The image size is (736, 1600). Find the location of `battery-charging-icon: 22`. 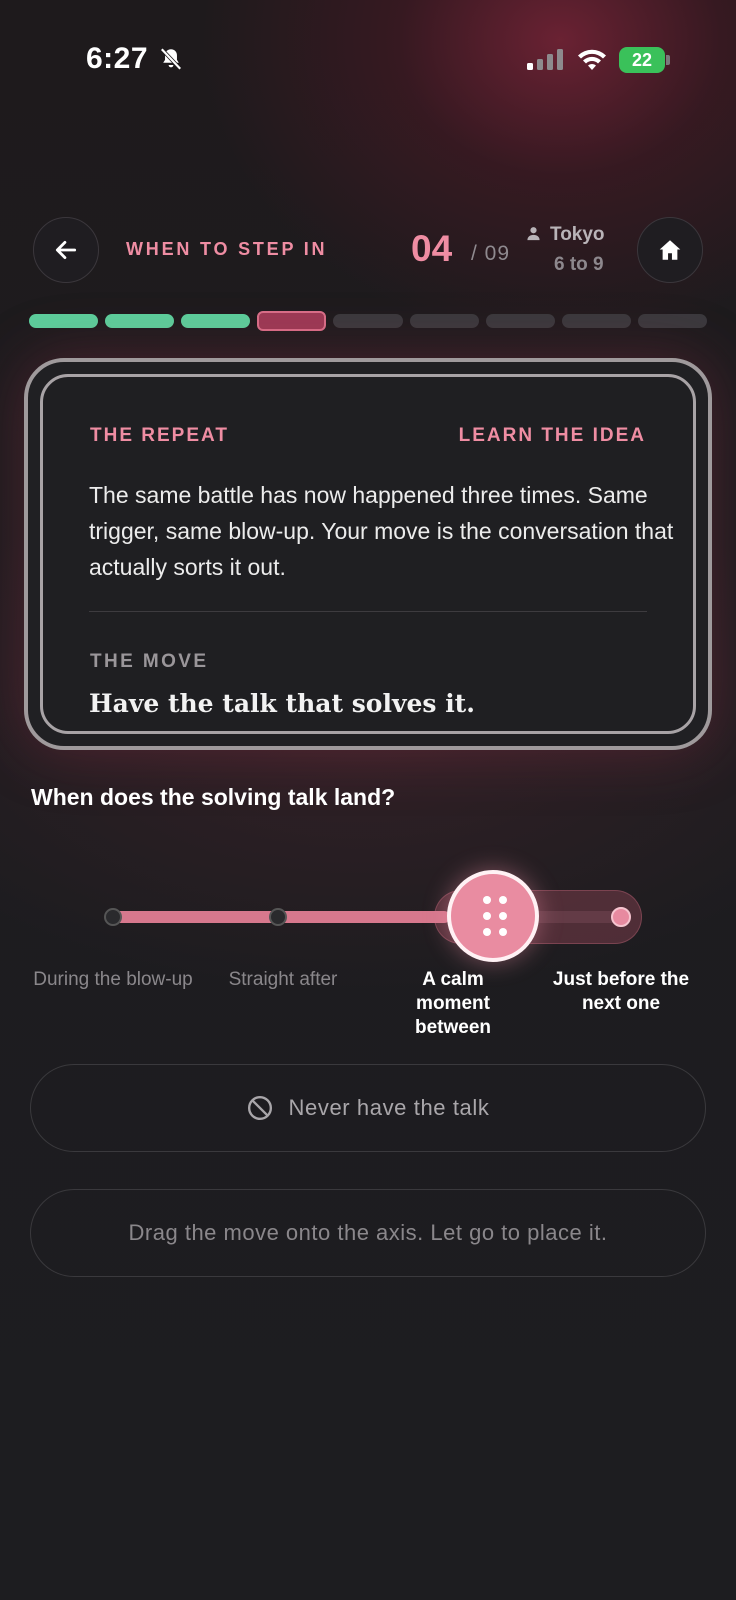

battery-charging-icon: 22 is located at coordinates (645, 60).